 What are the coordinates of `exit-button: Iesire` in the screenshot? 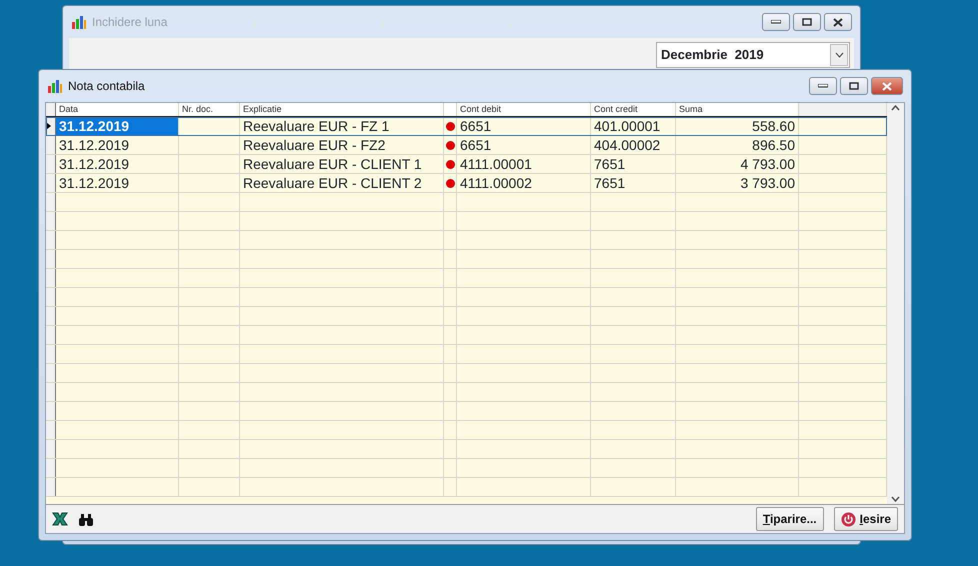 It's located at (866, 519).